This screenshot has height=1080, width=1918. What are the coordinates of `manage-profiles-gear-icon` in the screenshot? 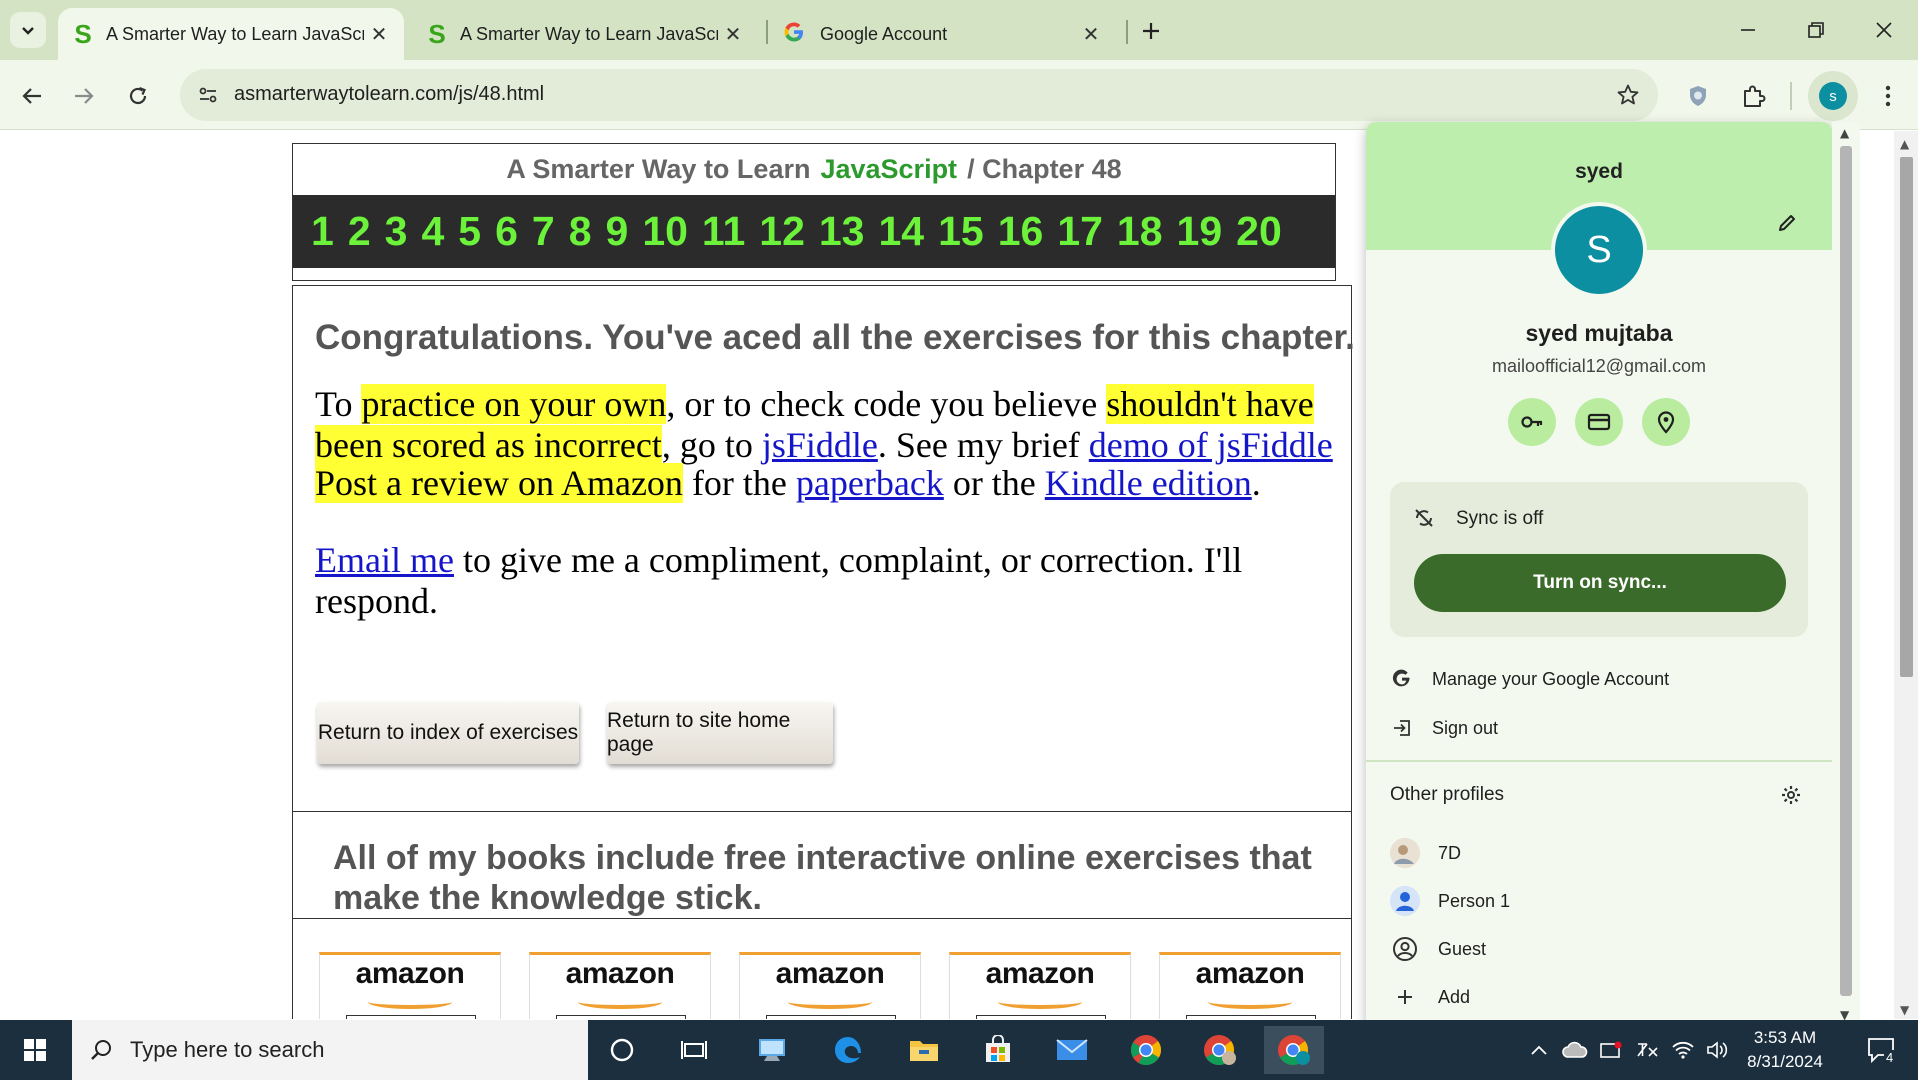 It's located at (1791, 795).